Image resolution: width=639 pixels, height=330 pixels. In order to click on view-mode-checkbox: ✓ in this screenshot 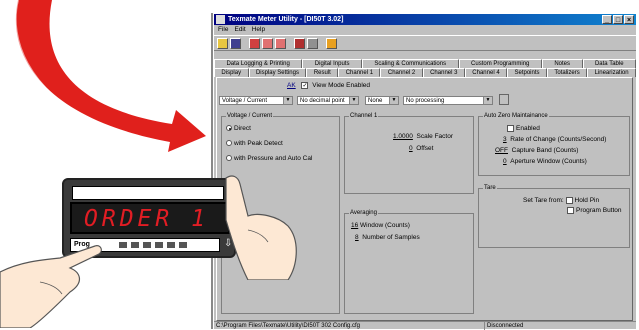, I will do `click(305, 85)`.